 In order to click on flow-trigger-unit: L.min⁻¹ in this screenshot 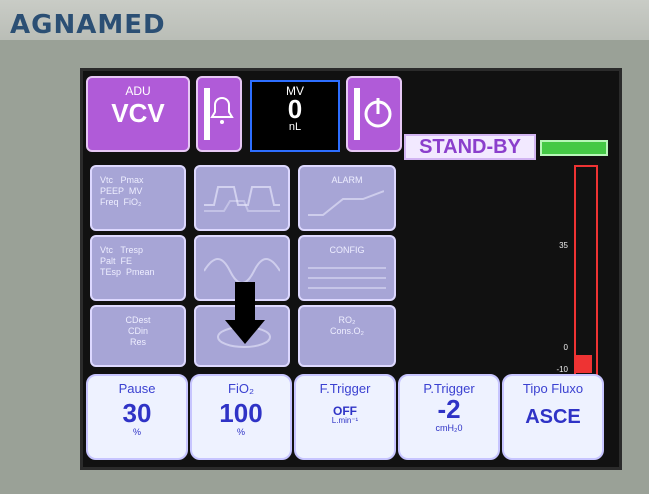, I will do `click(345, 420)`.